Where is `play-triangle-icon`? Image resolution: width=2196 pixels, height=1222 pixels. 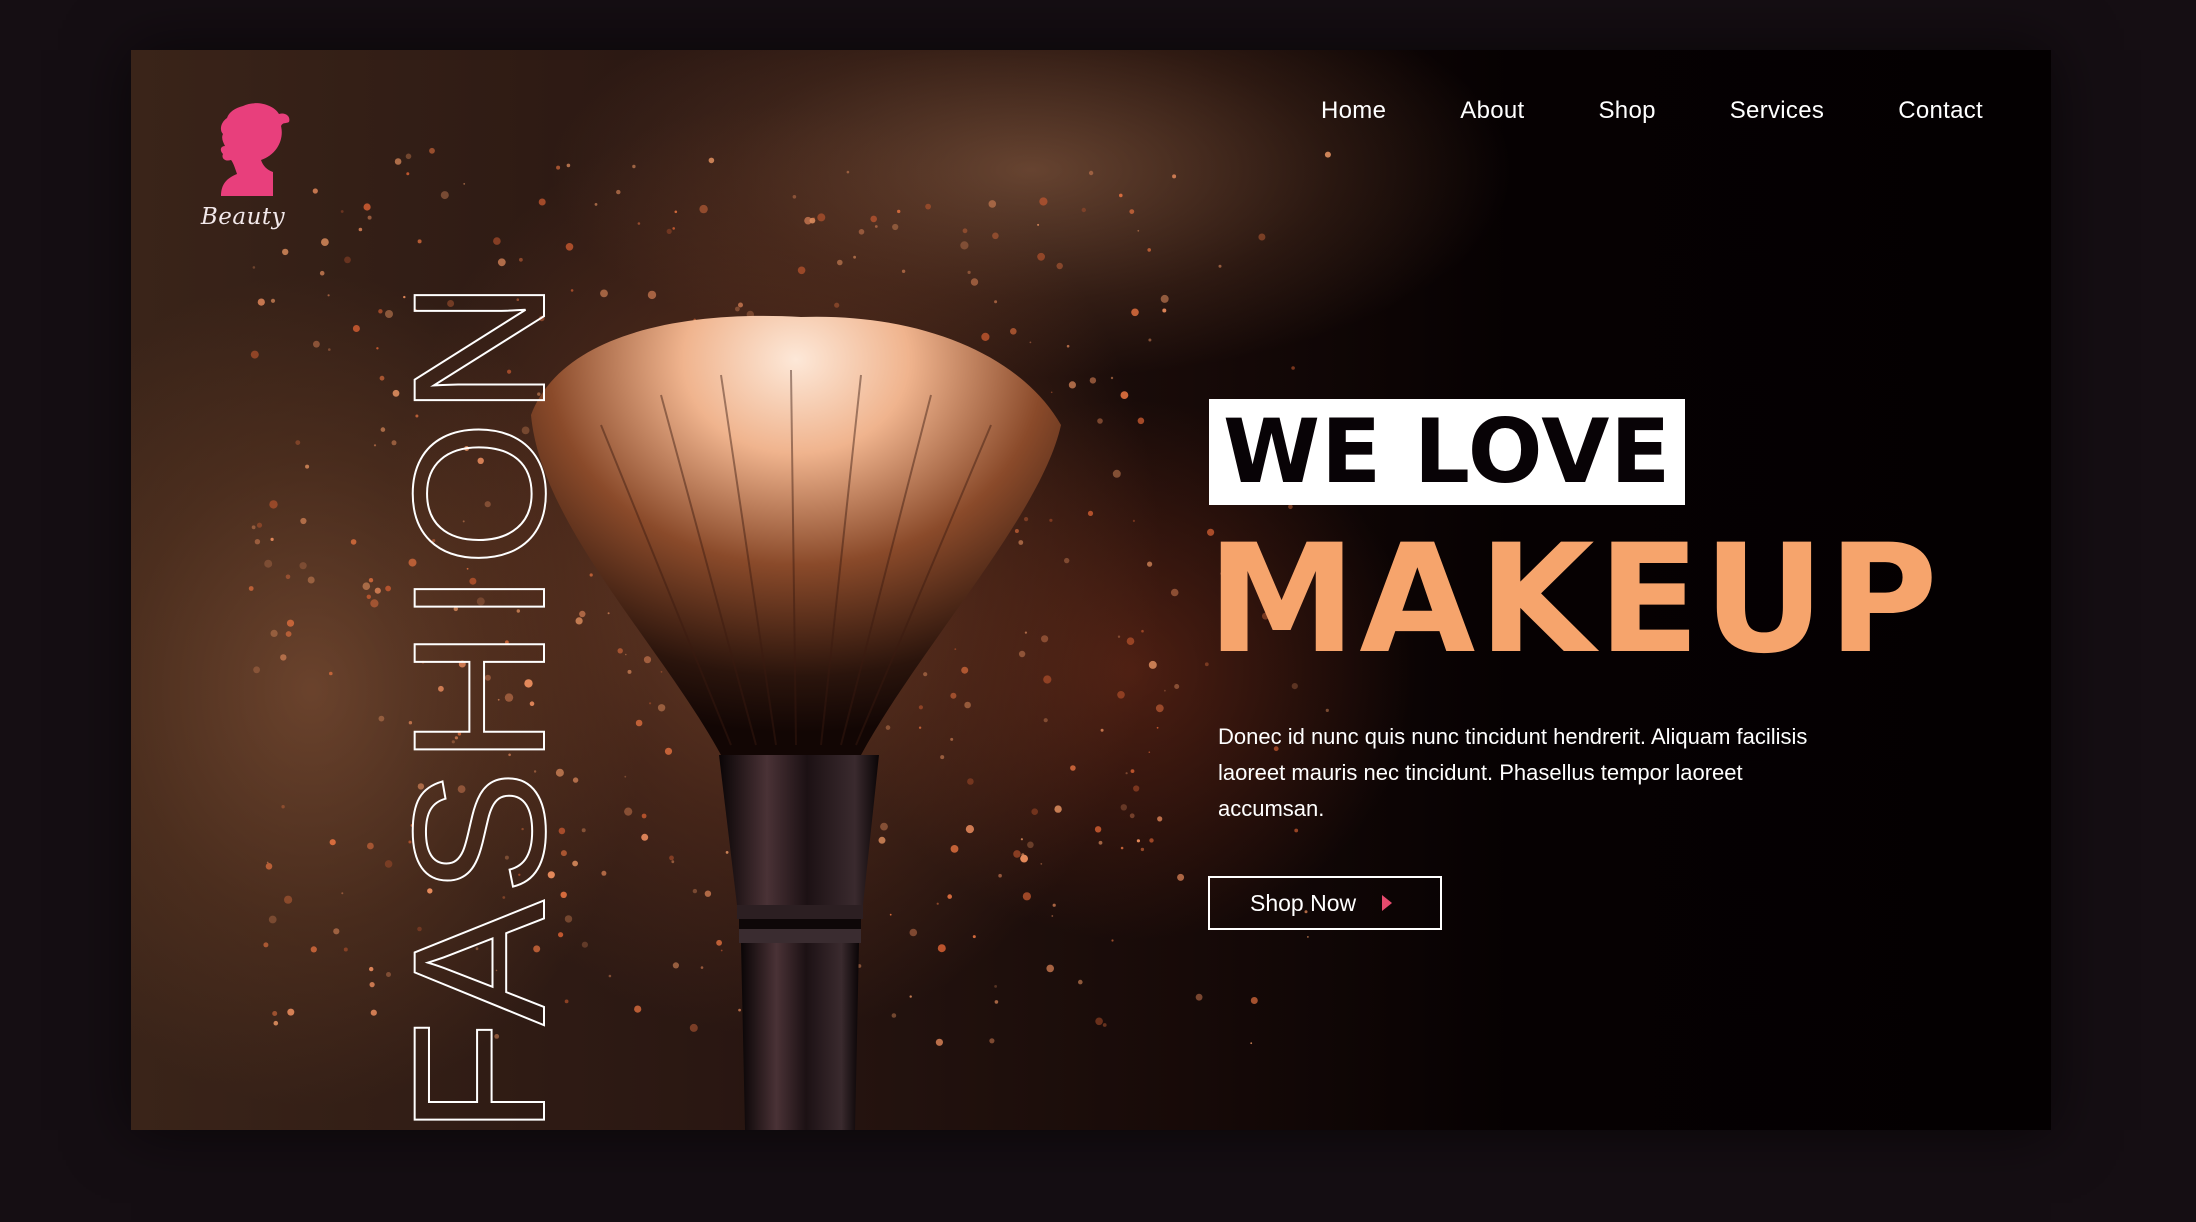 play-triangle-icon is located at coordinates (1387, 903).